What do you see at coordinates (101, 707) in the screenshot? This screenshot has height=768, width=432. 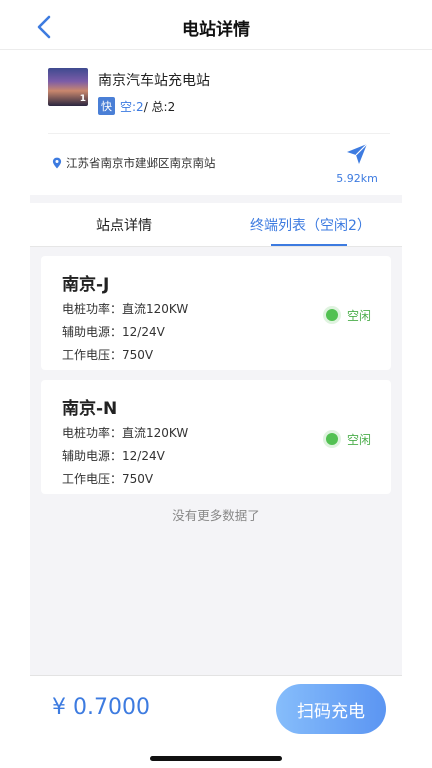 I see `price-label: ¥ 0.7000` at bounding box center [101, 707].